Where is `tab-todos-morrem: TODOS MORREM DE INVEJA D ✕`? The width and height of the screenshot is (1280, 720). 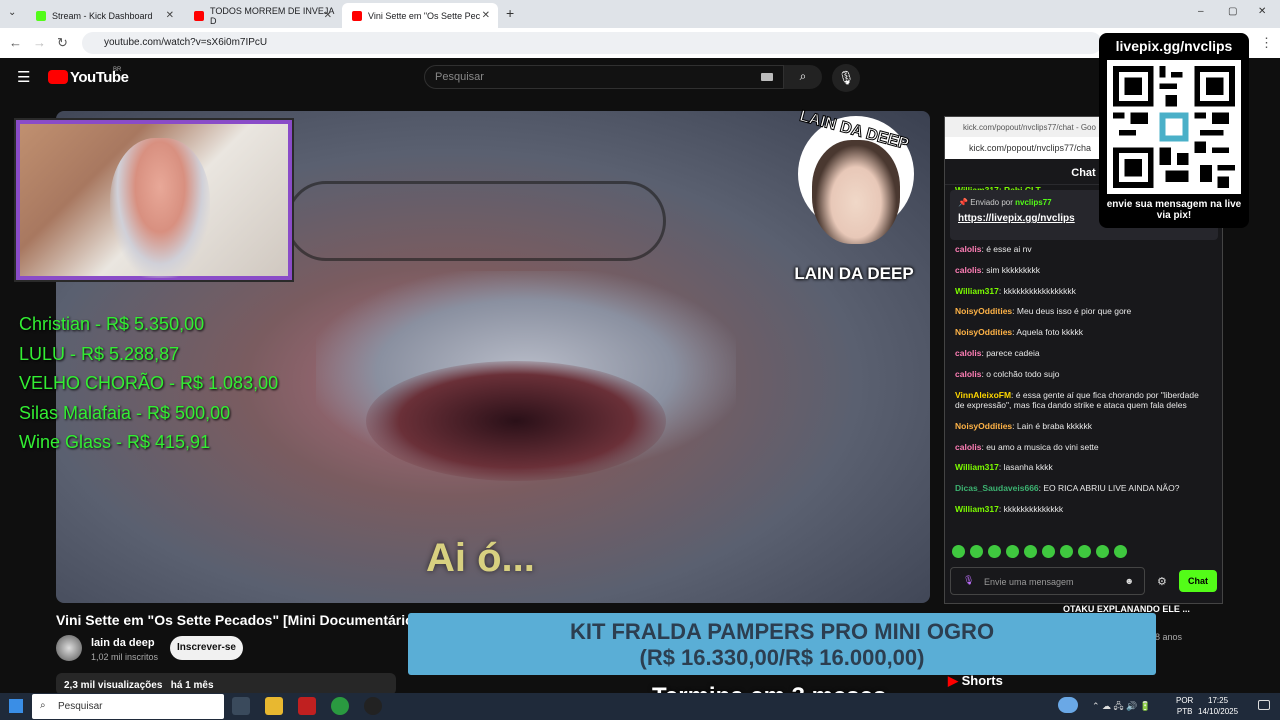
tab-todos-morrem: TODOS MORREM DE INVEJA D ✕ is located at coordinates (262, 15).